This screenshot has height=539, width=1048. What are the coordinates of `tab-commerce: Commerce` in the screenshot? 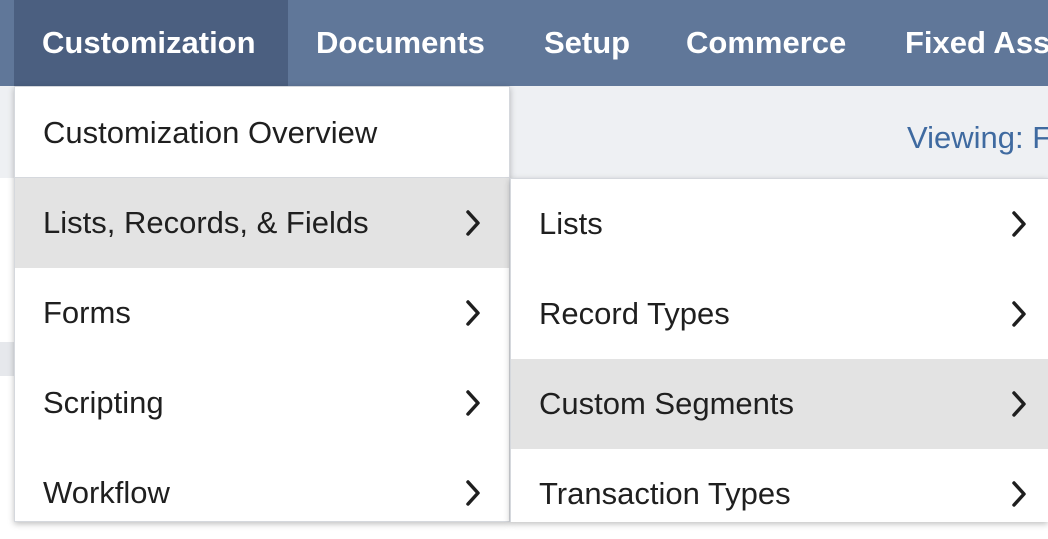 It's located at (766, 43).